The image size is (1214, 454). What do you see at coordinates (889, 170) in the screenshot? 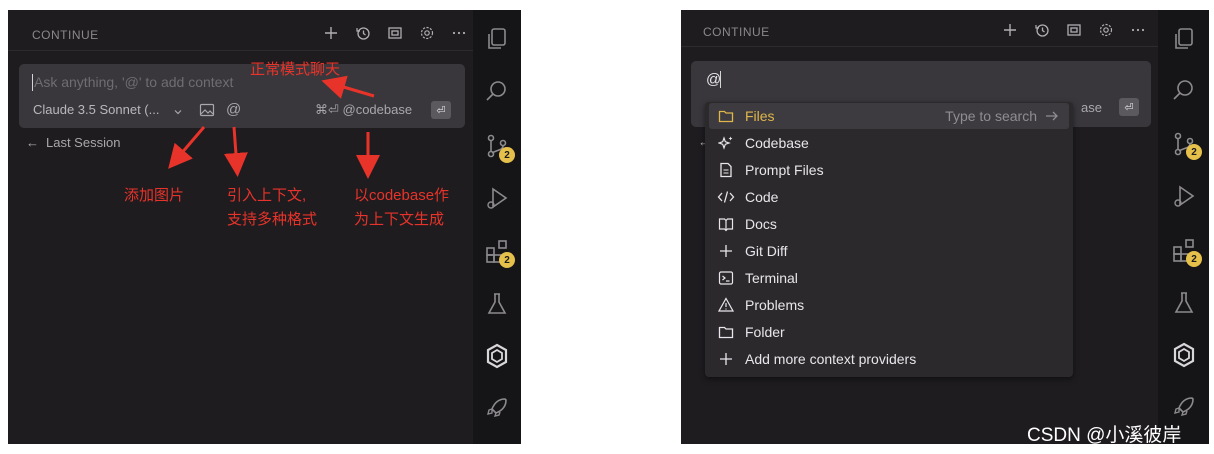
I see `dropdown-item-prompt-files: Prompt Files` at bounding box center [889, 170].